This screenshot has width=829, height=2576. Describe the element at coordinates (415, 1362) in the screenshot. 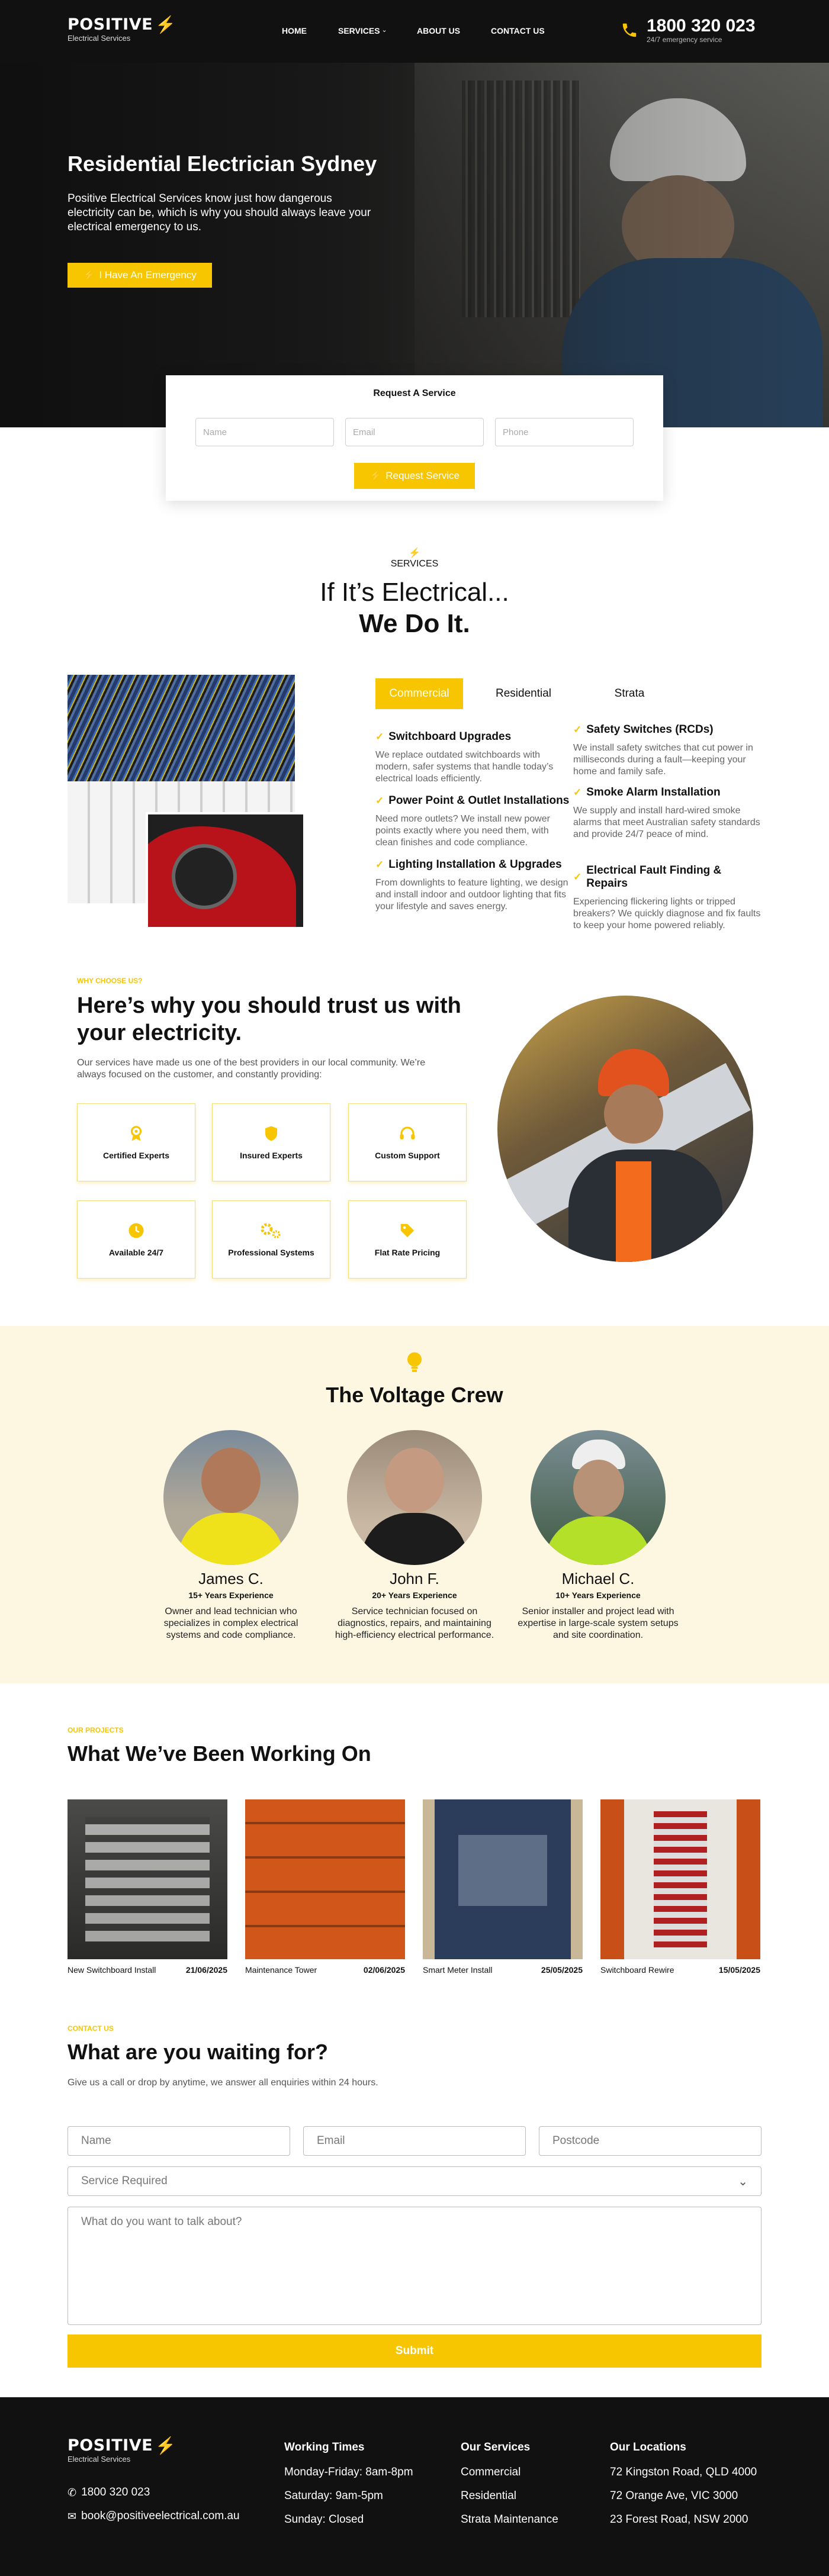

I see `lightbulb-icon` at that location.